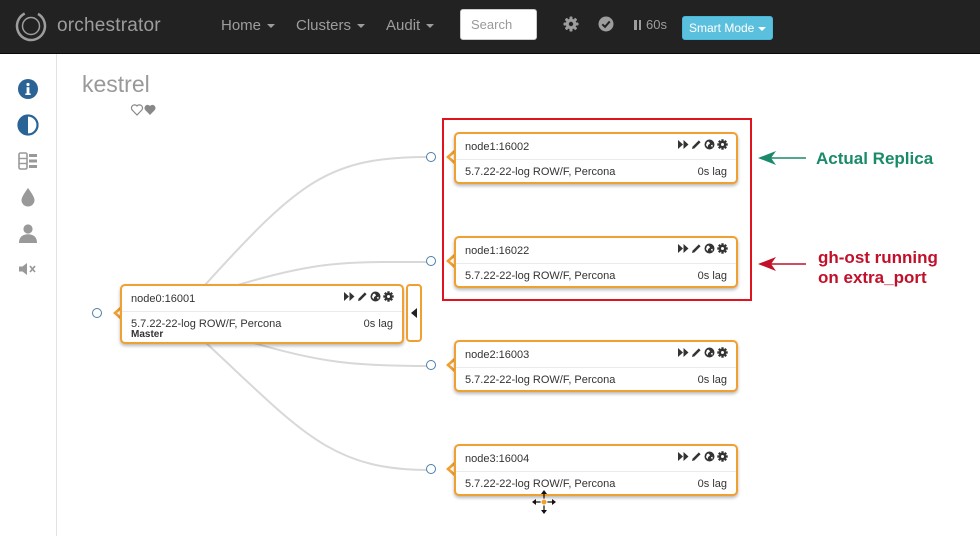 This screenshot has width=980, height=536. I want to click on node-header: node1:16022, so click(596, 251).